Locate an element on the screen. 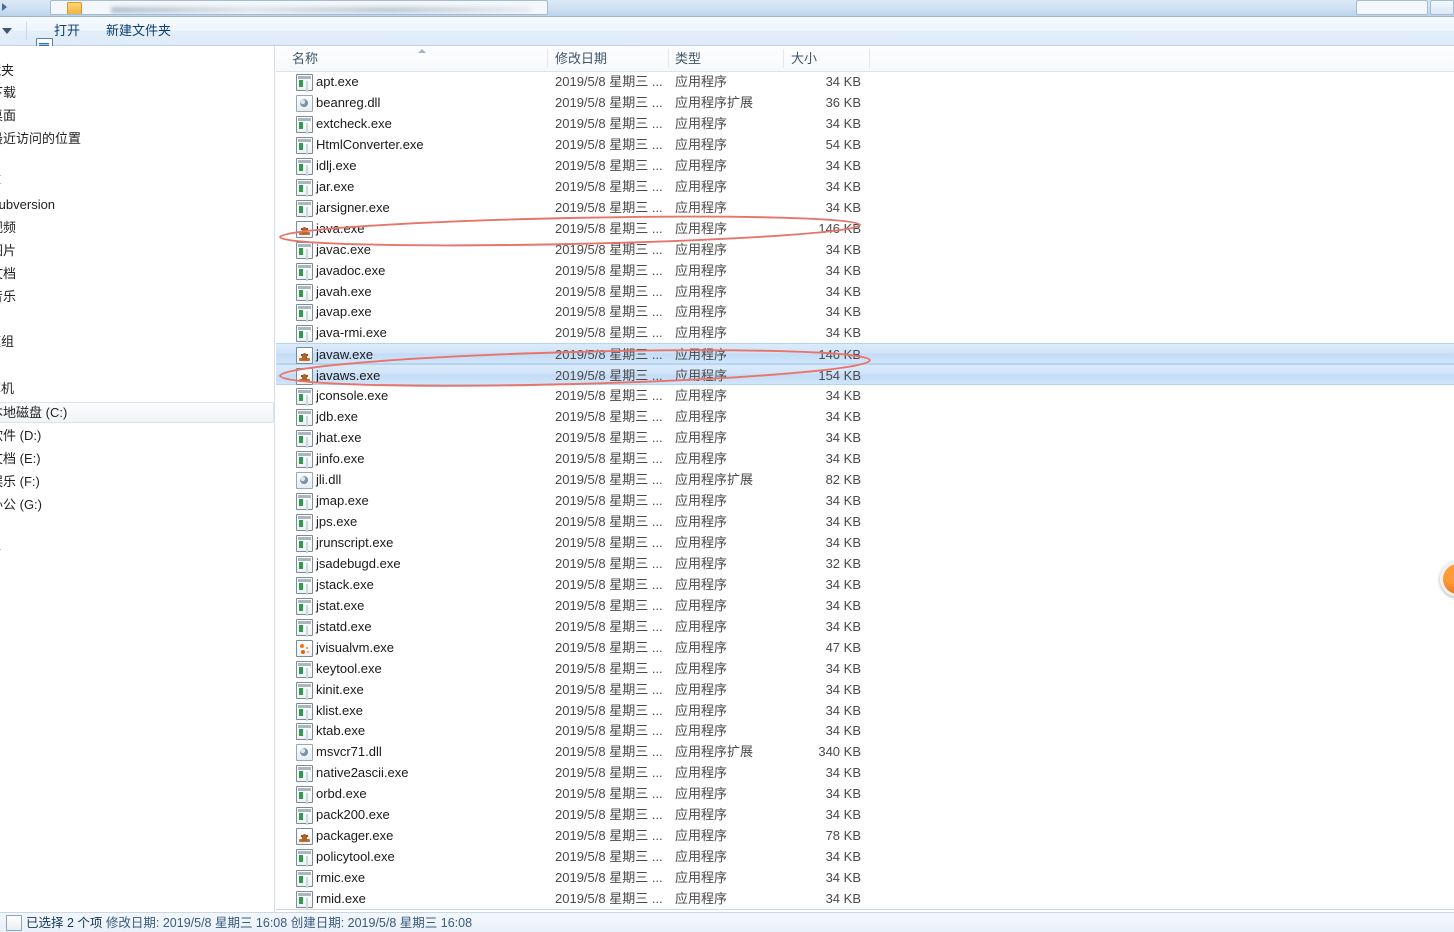  table-row: rmid.exe 2019/5/8 星期三 ... 应用程序 34 KB is located at coordinates (865, 898).